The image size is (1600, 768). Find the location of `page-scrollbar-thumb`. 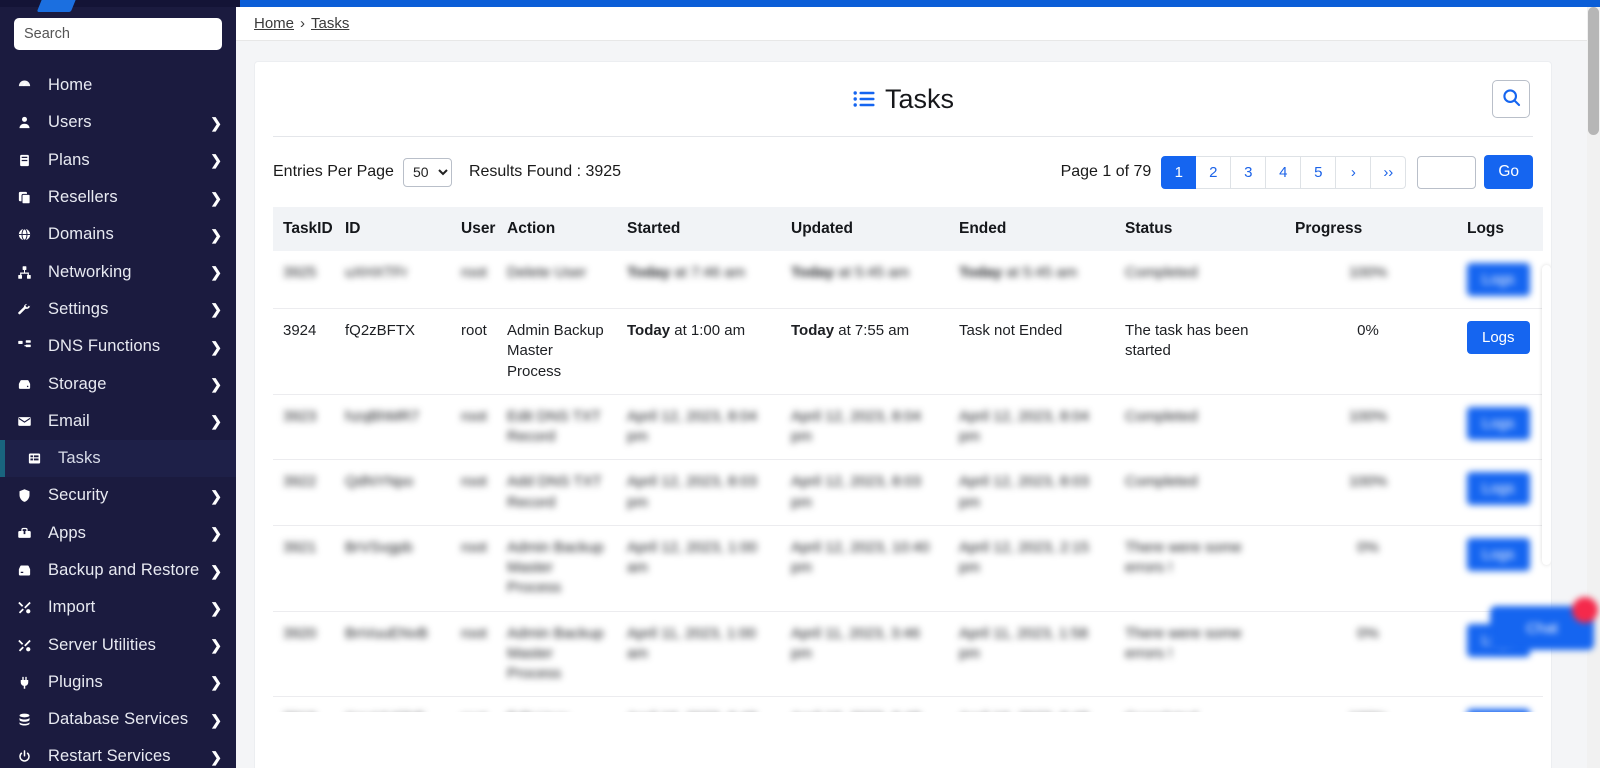

page-scrollbar-thumb is located at coordinates (1593, 71).